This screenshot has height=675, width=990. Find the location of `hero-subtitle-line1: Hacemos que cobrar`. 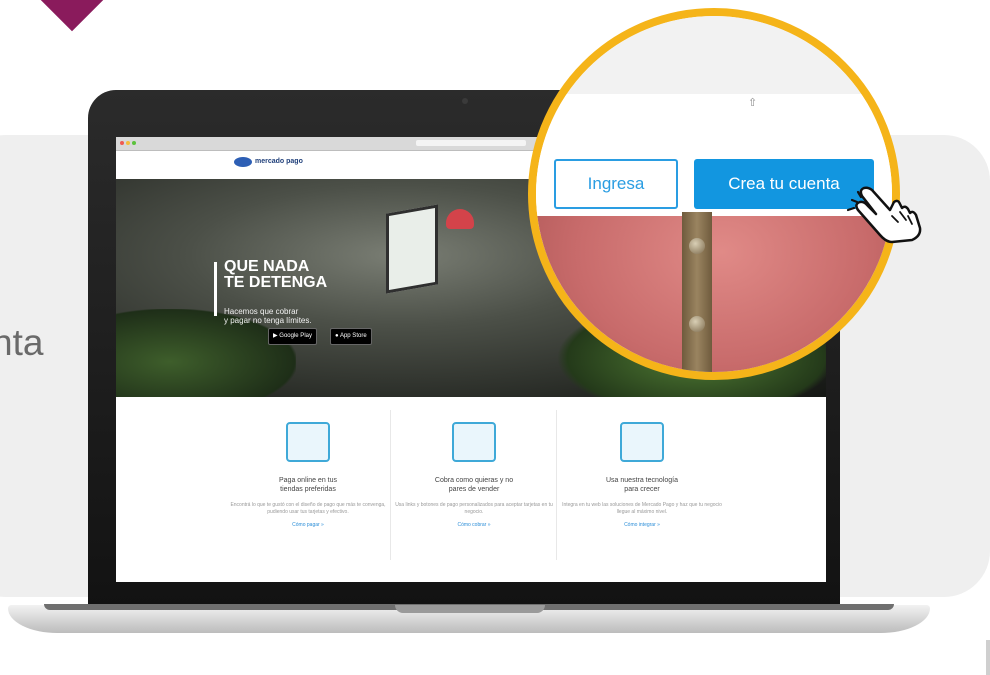

hero-subtitle-line1: Hacemos que cobrar is located at coordinates (261, 311).